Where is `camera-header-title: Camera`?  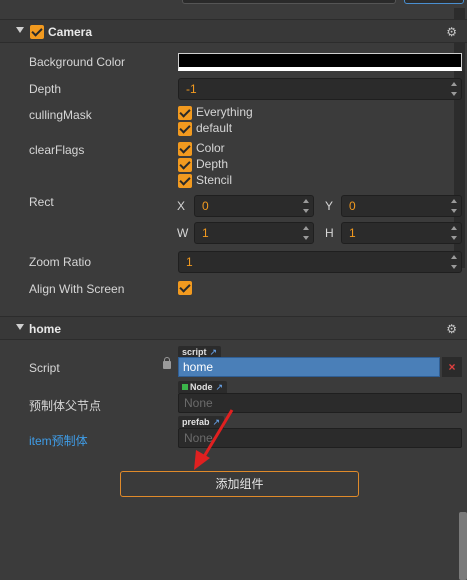 camera-header-title: Camera is located at coordinates (70, 32).